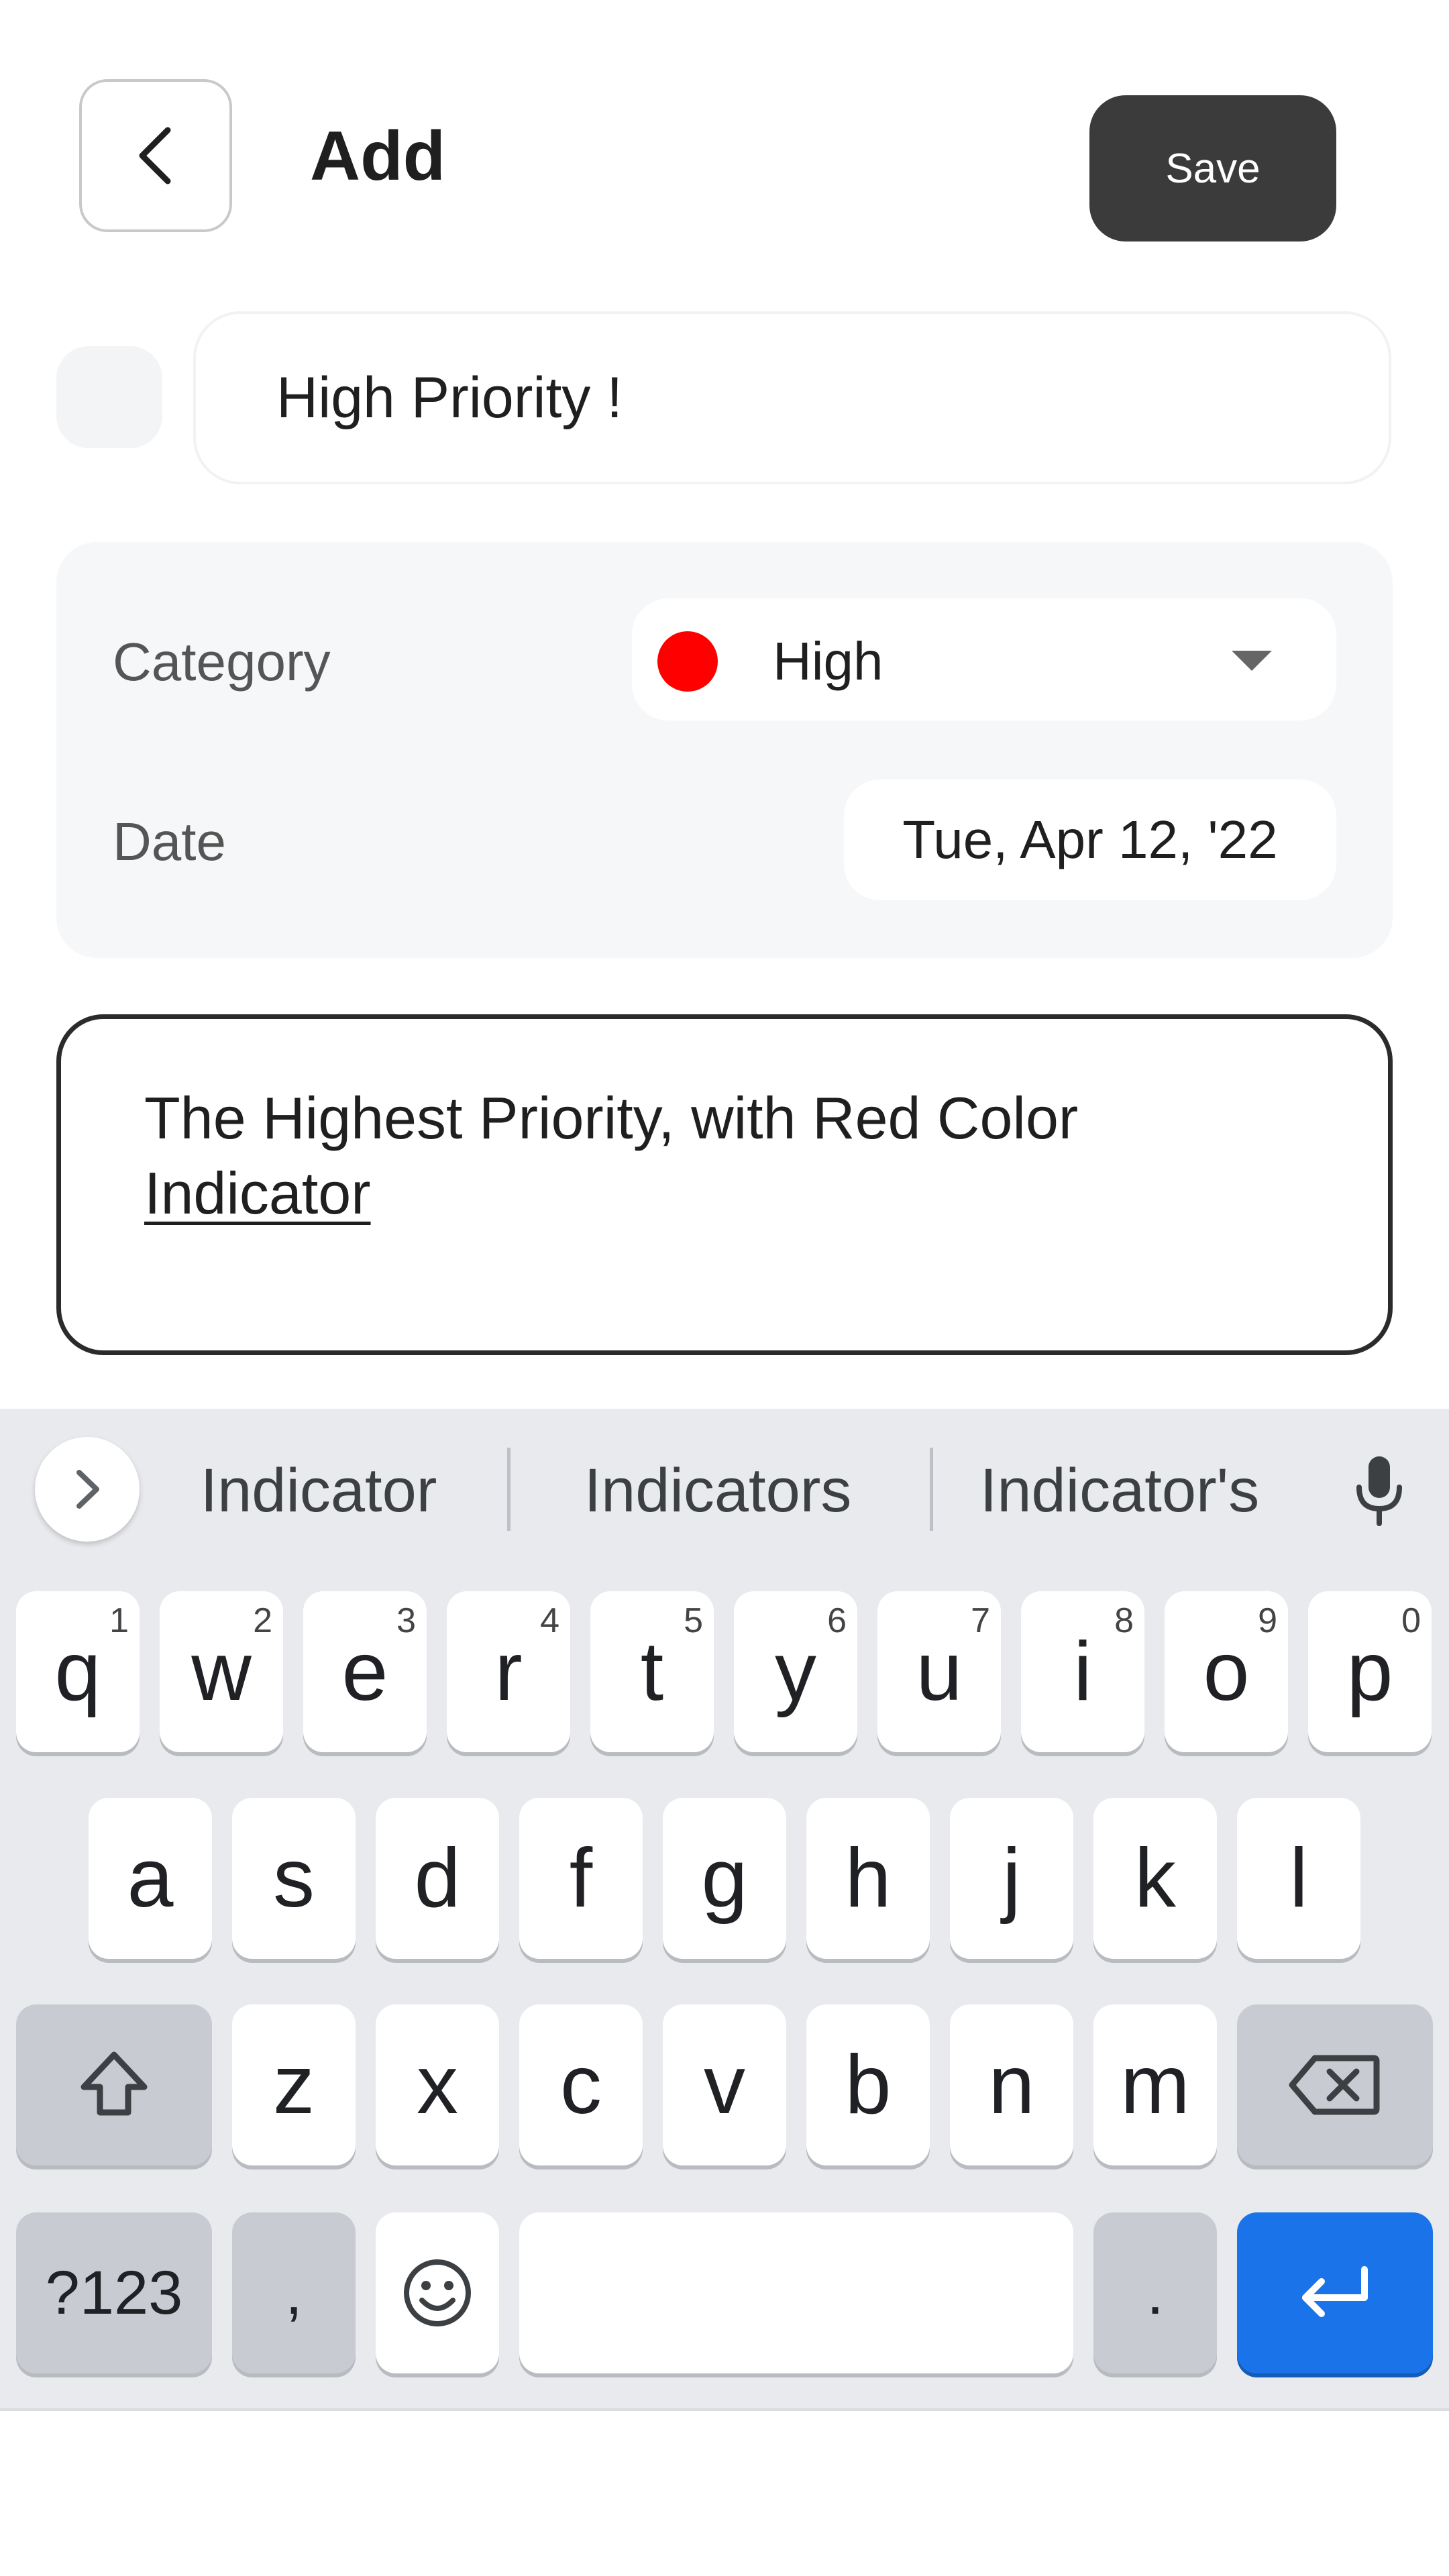 The width and height of the screenshot is (1449, 2576). What do you see at coordinates (796, 2292) in the screenshot?
I see `space-bar` at bounding box center [796, 2292].